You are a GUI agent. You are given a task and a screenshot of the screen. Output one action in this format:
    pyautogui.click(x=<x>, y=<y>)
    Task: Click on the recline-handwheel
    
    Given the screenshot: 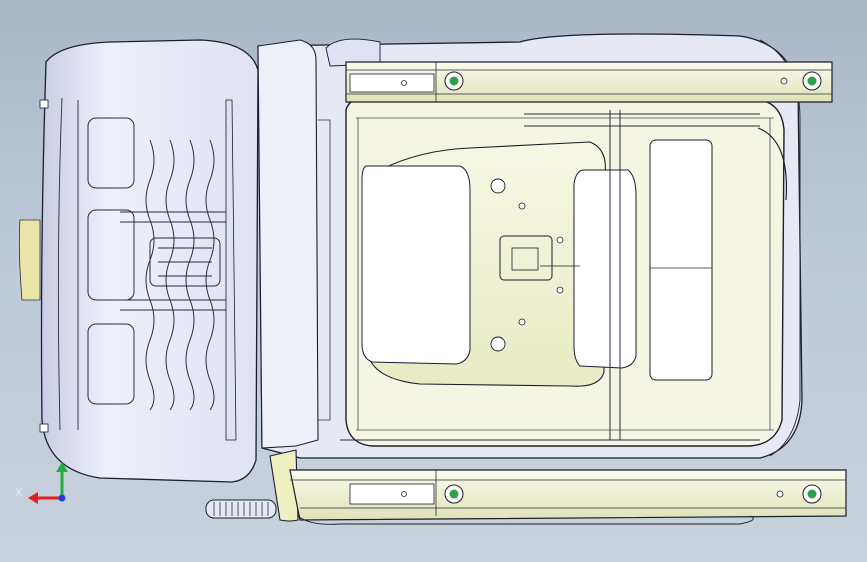 What is the action you would take?
    pyautogui.click(x=241, y=509)
    